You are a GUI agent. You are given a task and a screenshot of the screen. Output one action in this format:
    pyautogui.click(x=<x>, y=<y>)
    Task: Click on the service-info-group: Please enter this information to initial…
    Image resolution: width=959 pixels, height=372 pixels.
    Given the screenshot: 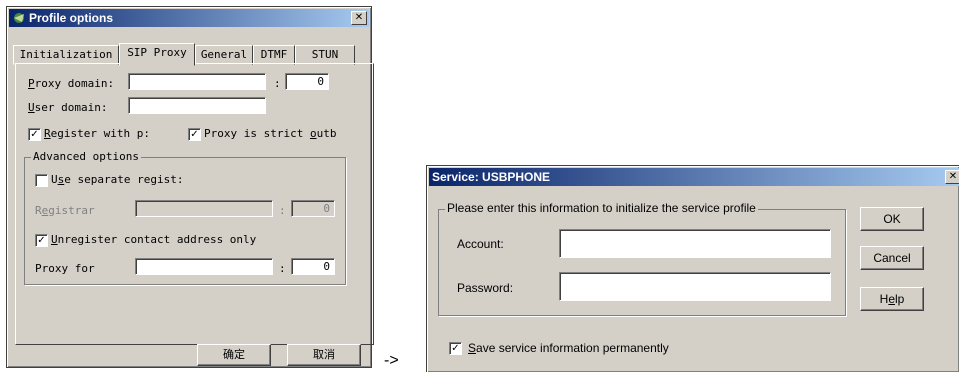 What is the action you would take?
    pyautogui.click(x=642, y=258)
    